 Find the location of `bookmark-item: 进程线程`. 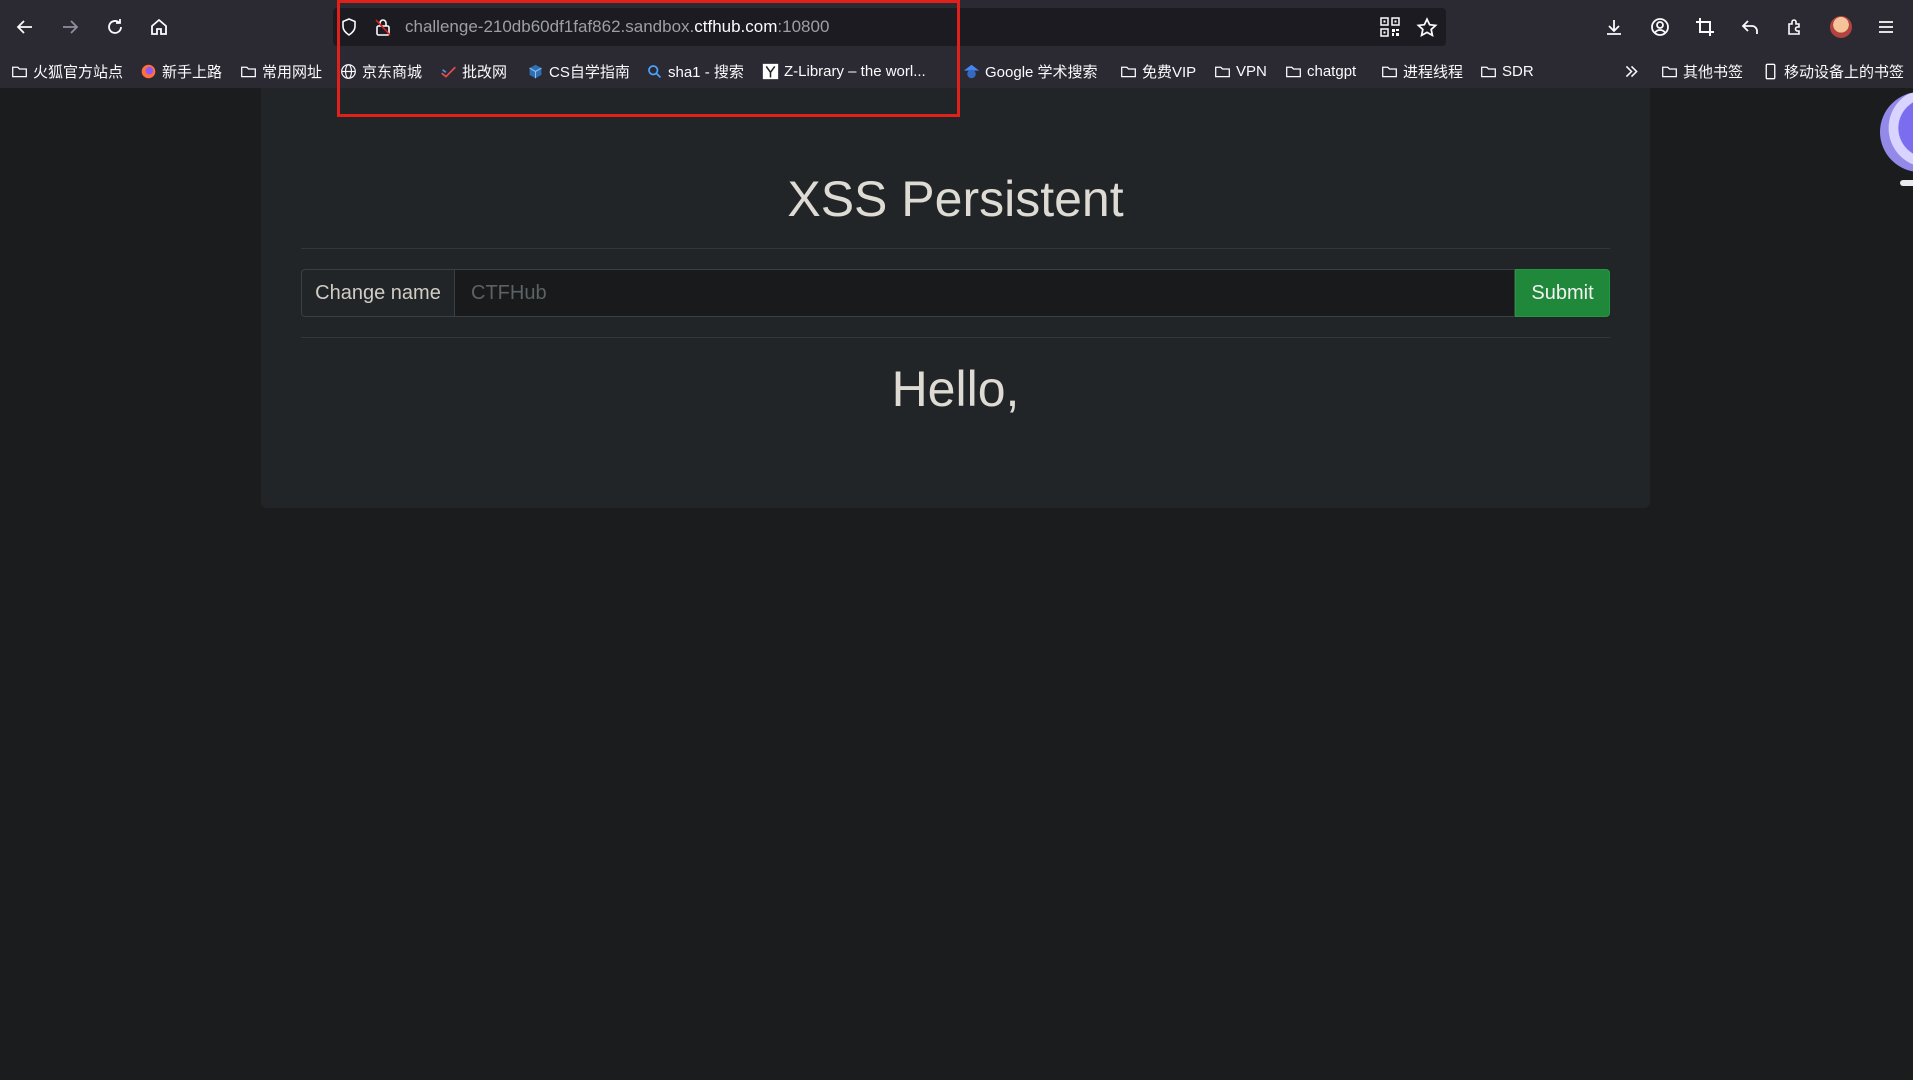

bookmark-item: 进程线程 is located at coordinates (1422, 71).